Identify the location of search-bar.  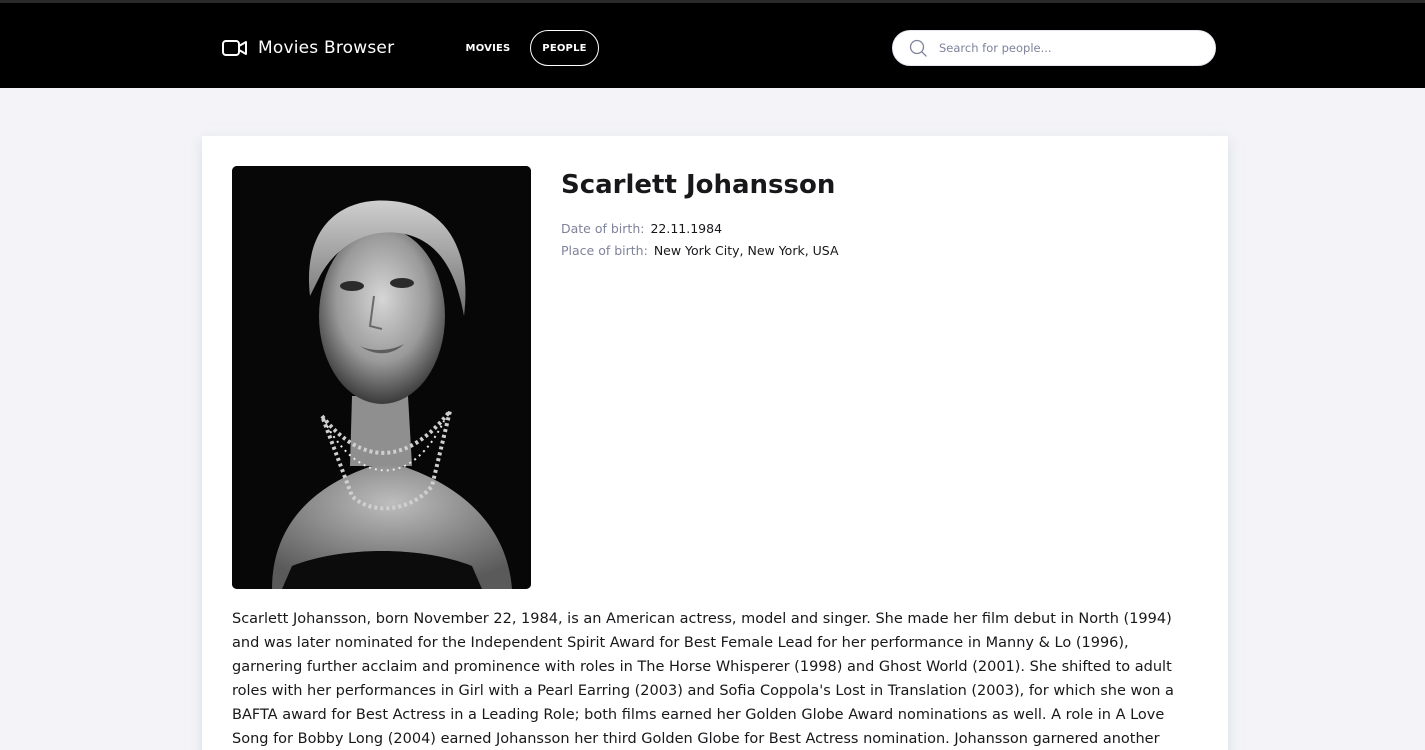
(1054, 48).